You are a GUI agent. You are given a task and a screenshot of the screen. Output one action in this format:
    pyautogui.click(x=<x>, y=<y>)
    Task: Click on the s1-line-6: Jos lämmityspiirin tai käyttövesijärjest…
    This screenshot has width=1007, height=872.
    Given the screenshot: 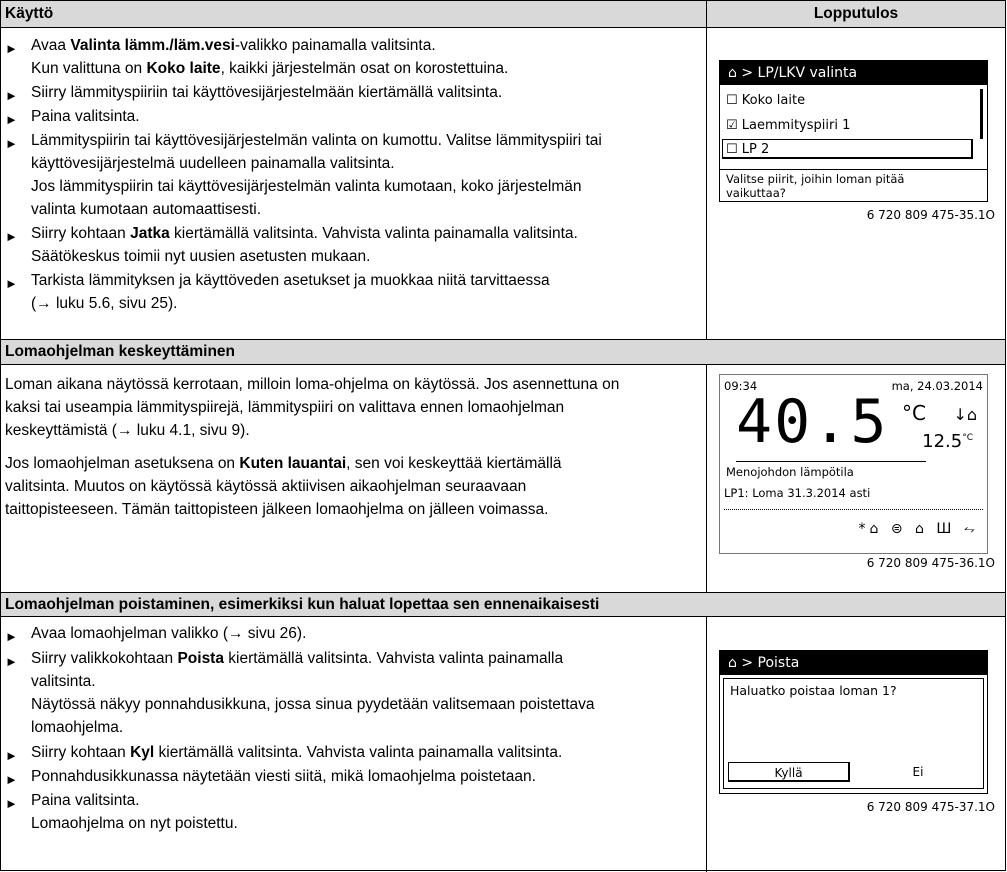 What is the action you would take?
    pyautogui.click(x=306, y=186)
    